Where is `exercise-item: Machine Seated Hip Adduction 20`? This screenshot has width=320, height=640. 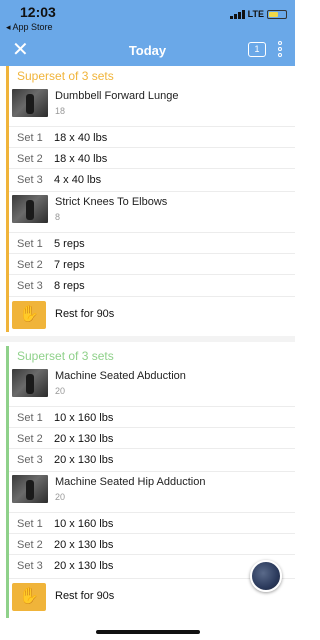
exercise-item: Machine Seated Hip Adduction 20 is located at coordinates (152, 492).